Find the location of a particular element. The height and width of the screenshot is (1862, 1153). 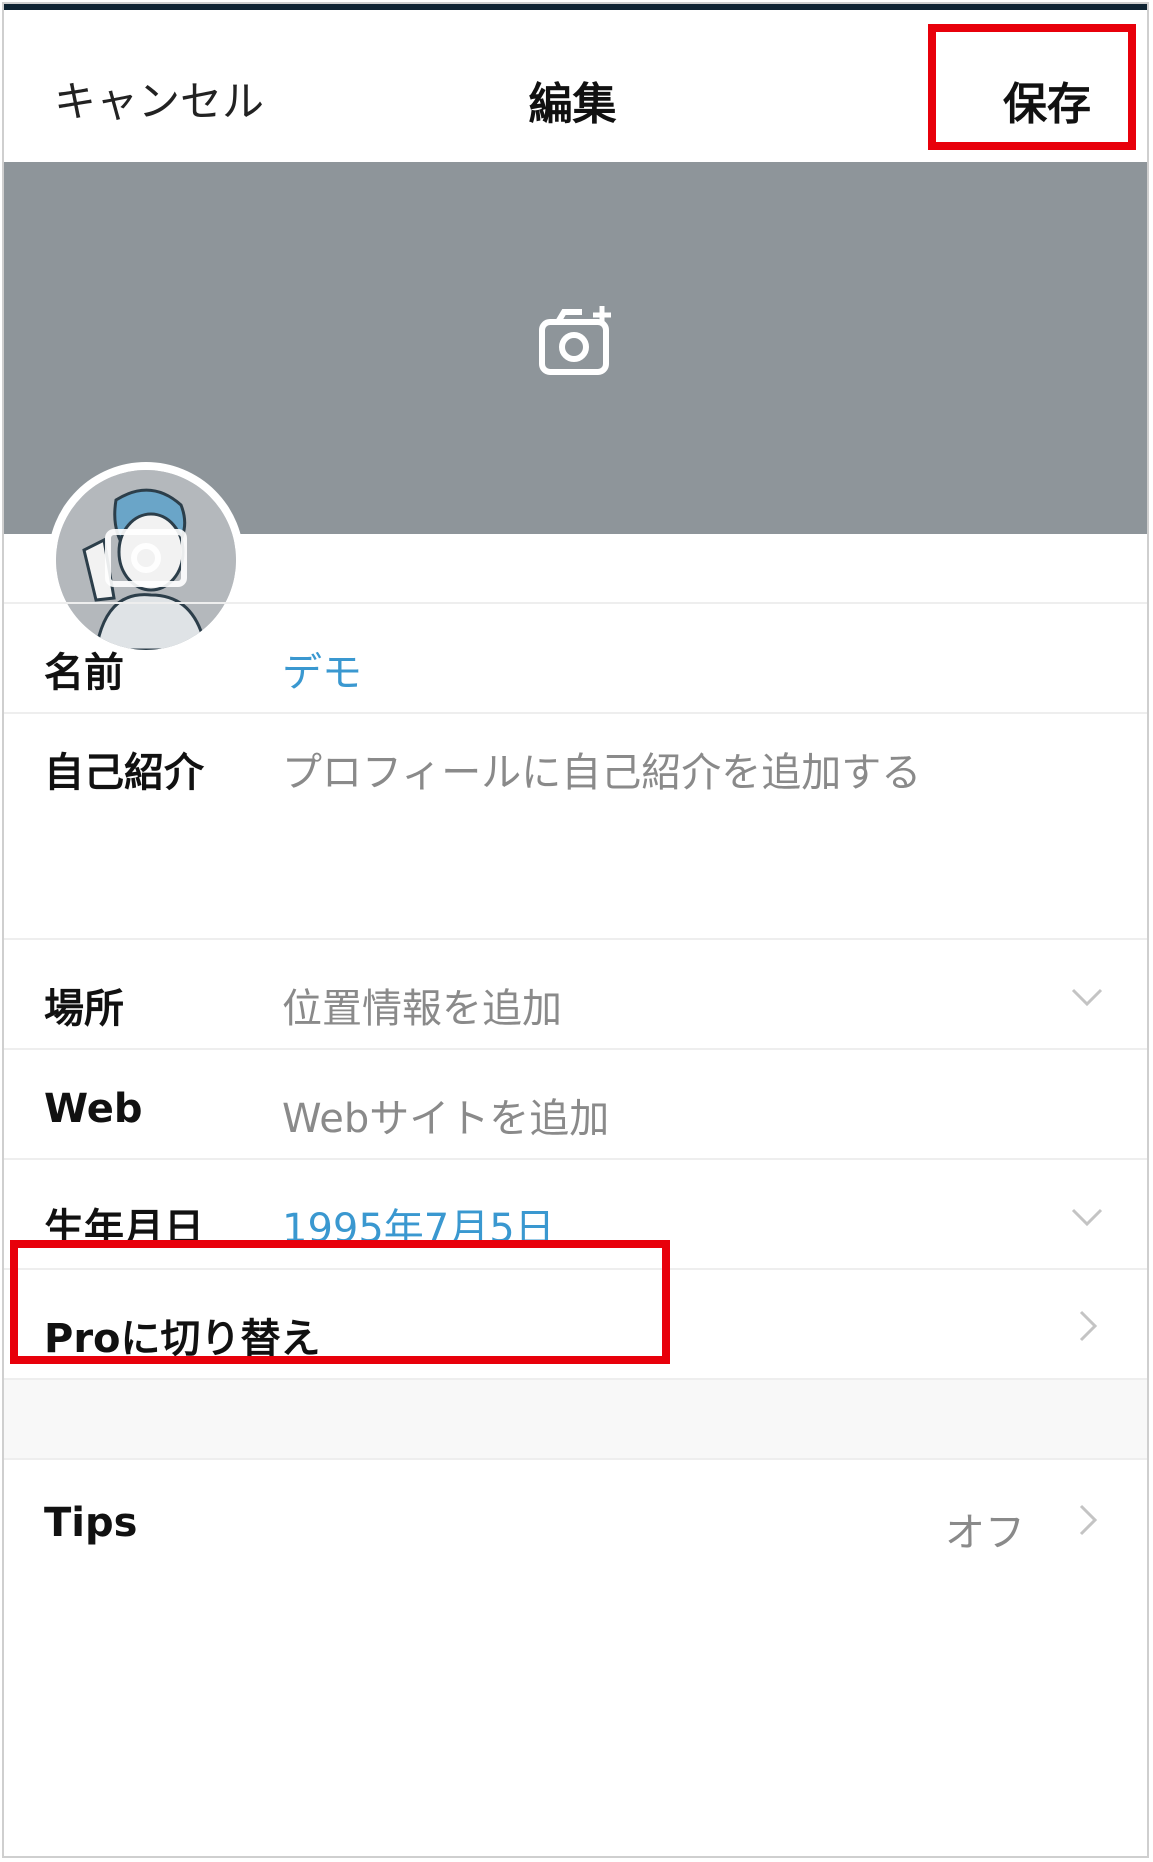

tips-status: オフ is located at coordinates (985, 1533).